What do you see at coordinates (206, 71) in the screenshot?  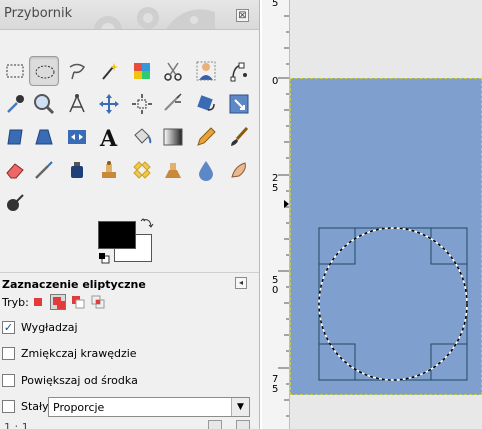 I see `foreground-select-icon` at bounding box center [206, 71].